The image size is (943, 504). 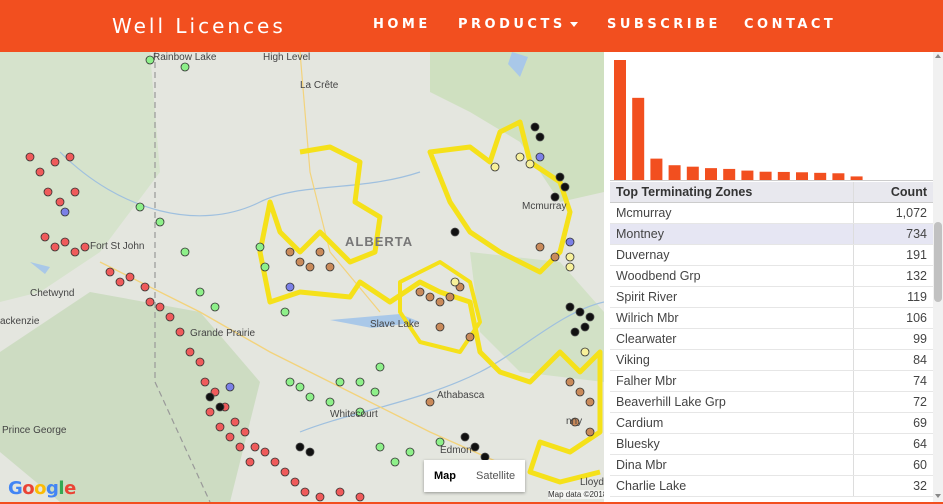 What do you see at coordinates (732, 423) in the screenshot?
I see `zone-name-cell: Cardium` at bounding box center [732, 423].